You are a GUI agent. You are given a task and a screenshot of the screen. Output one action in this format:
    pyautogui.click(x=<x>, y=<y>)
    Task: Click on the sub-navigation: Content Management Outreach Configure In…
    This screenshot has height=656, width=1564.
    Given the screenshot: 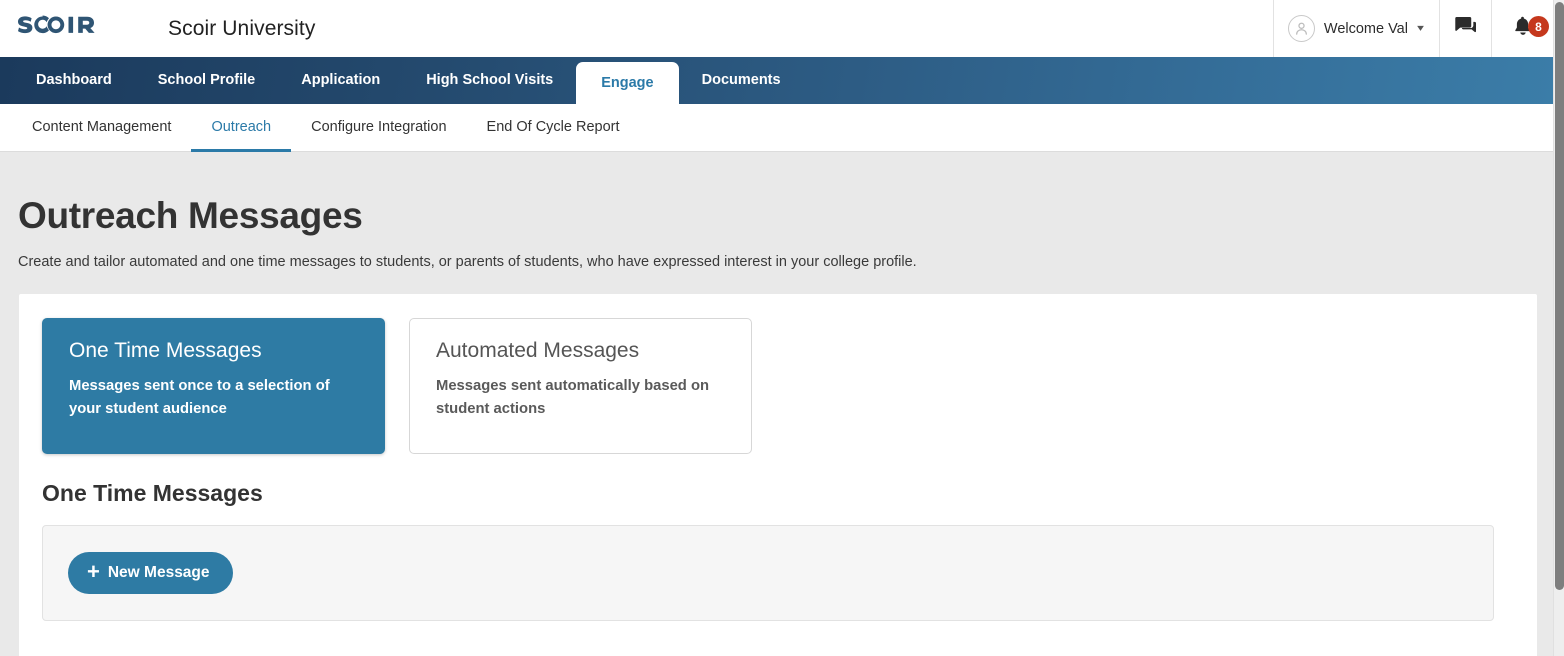 What is the action you would take?
    pyautogui.click(x=776, y=128)
    